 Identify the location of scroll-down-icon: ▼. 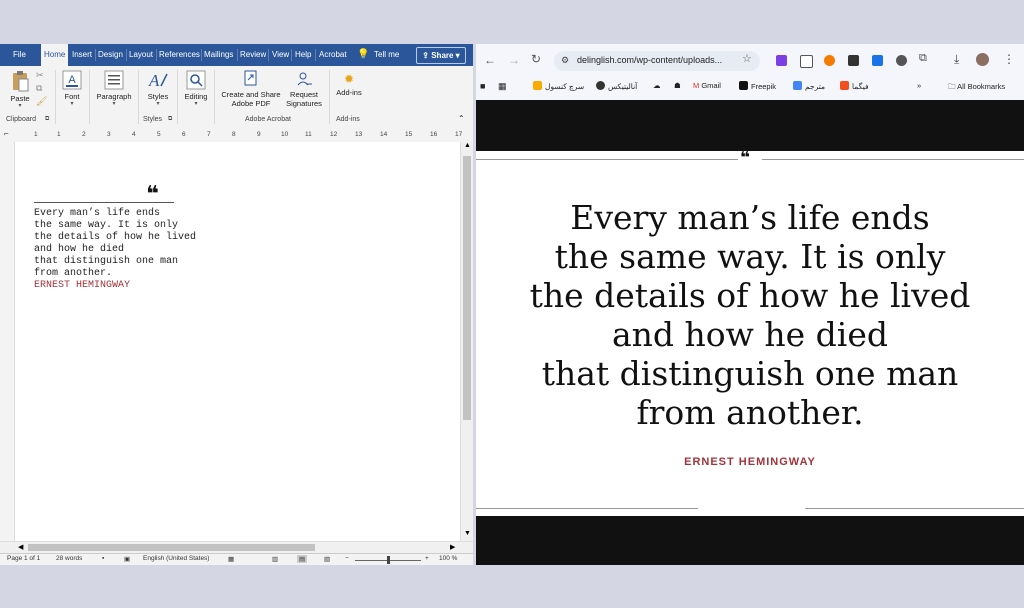
(467, 533).